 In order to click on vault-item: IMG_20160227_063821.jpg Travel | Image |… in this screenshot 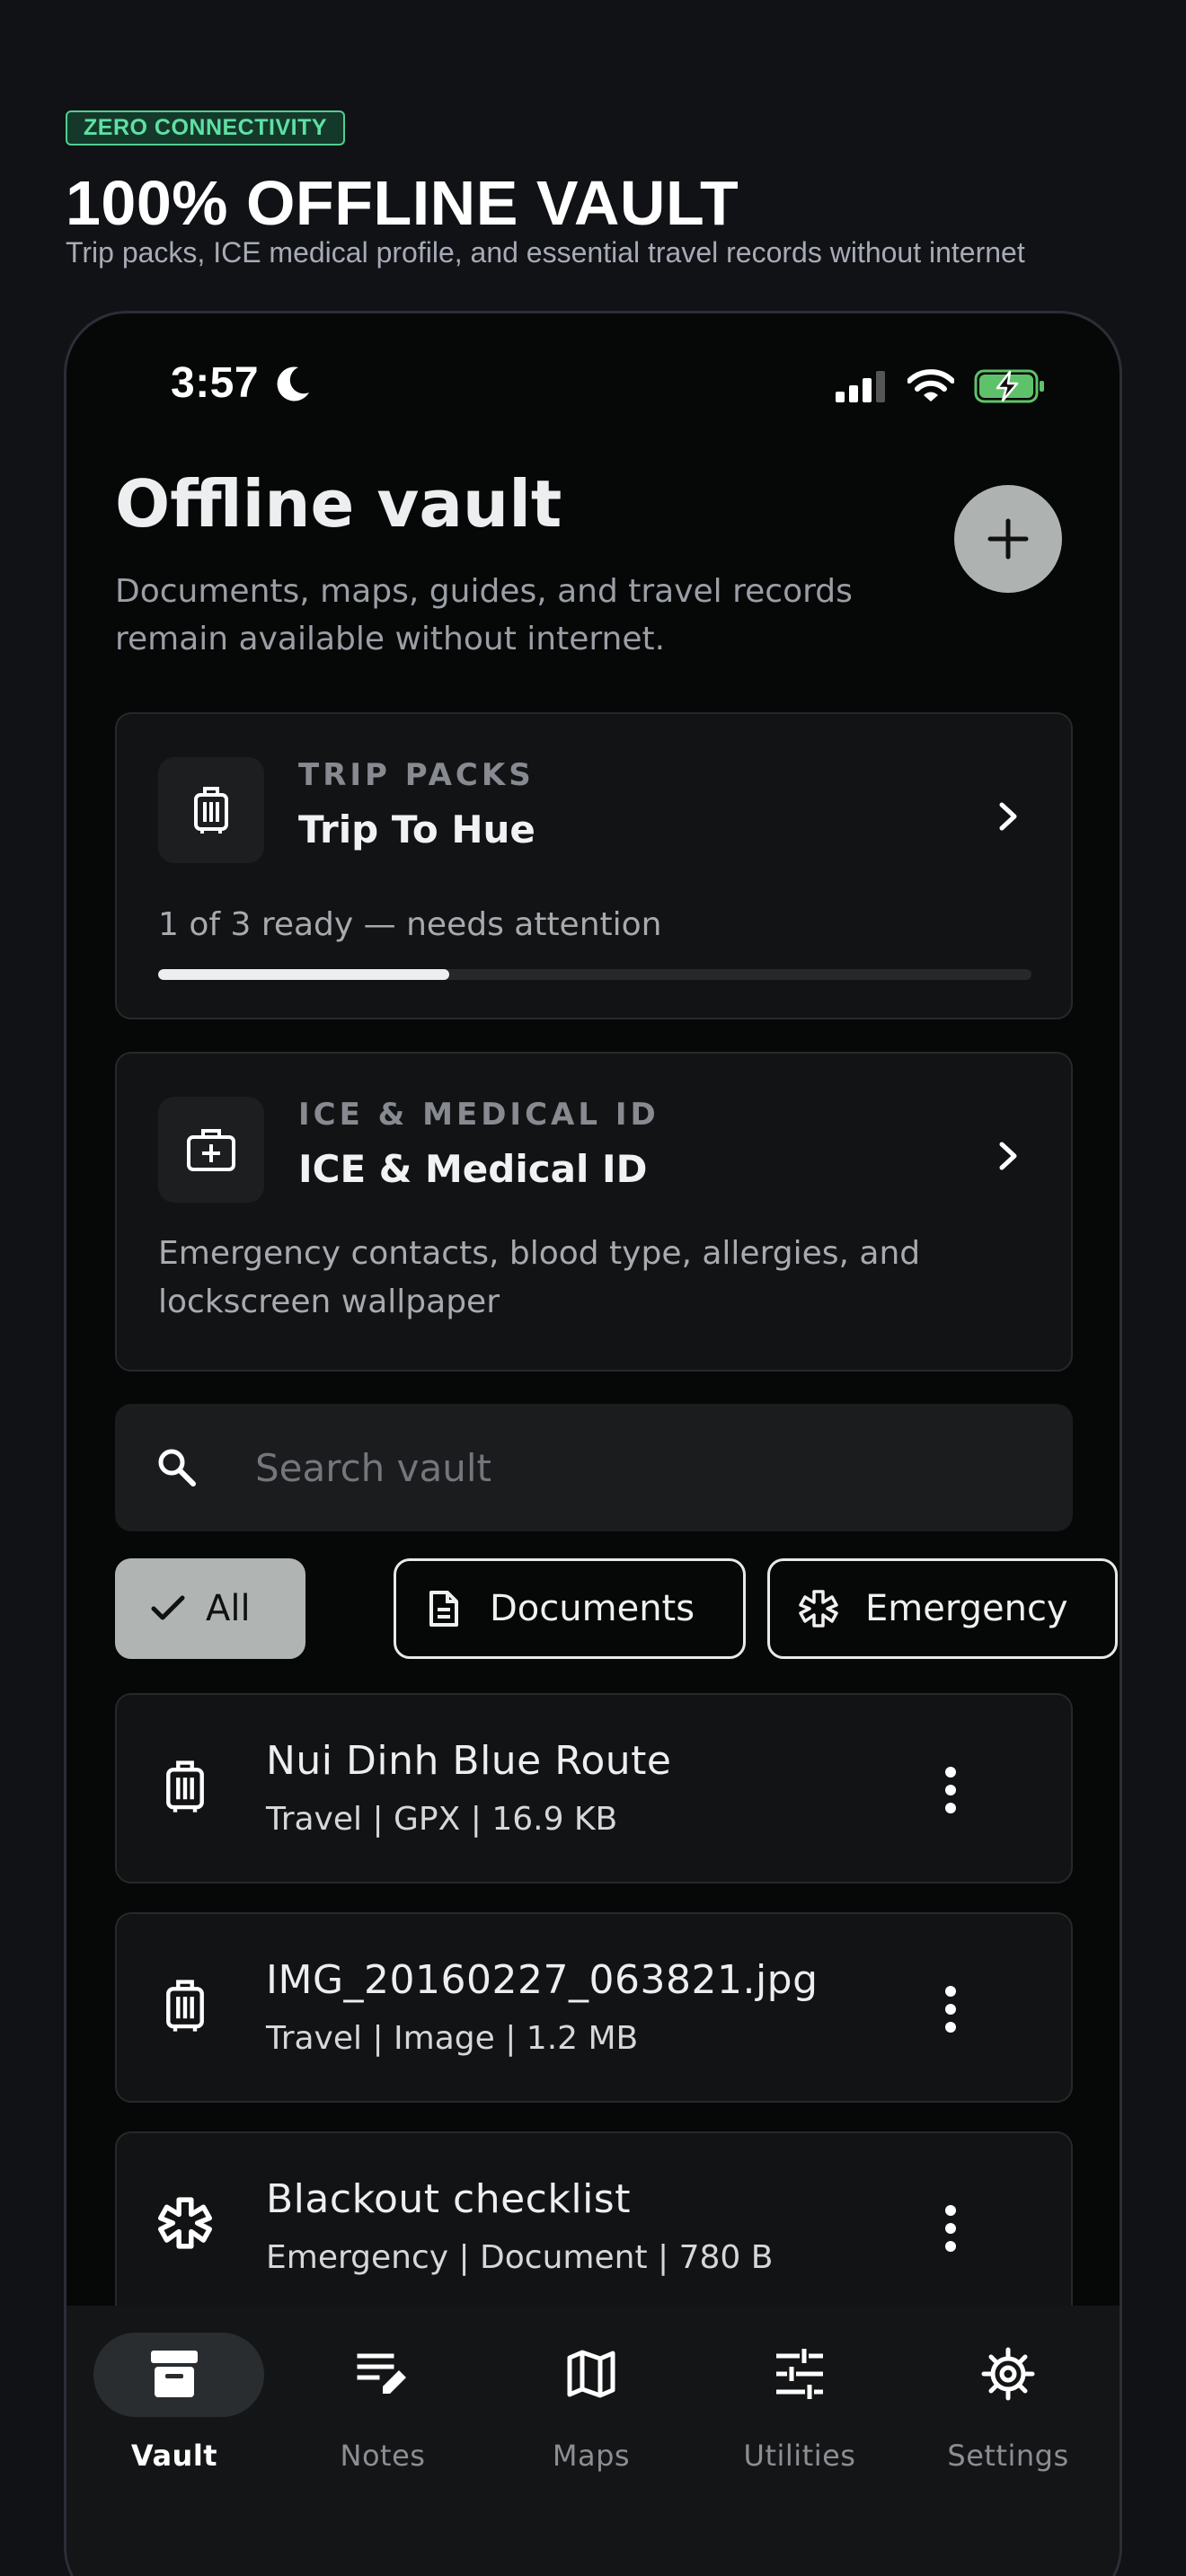, I will do `click(594, 2007)`.